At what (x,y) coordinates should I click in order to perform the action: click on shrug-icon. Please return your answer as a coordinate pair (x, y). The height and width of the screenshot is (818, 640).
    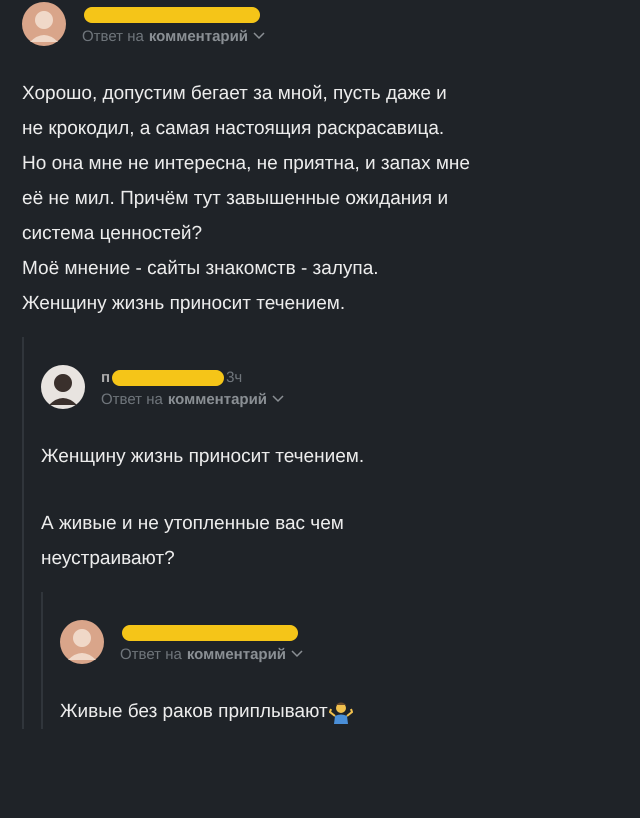
    Looking at the image, I should click on (340, 712).